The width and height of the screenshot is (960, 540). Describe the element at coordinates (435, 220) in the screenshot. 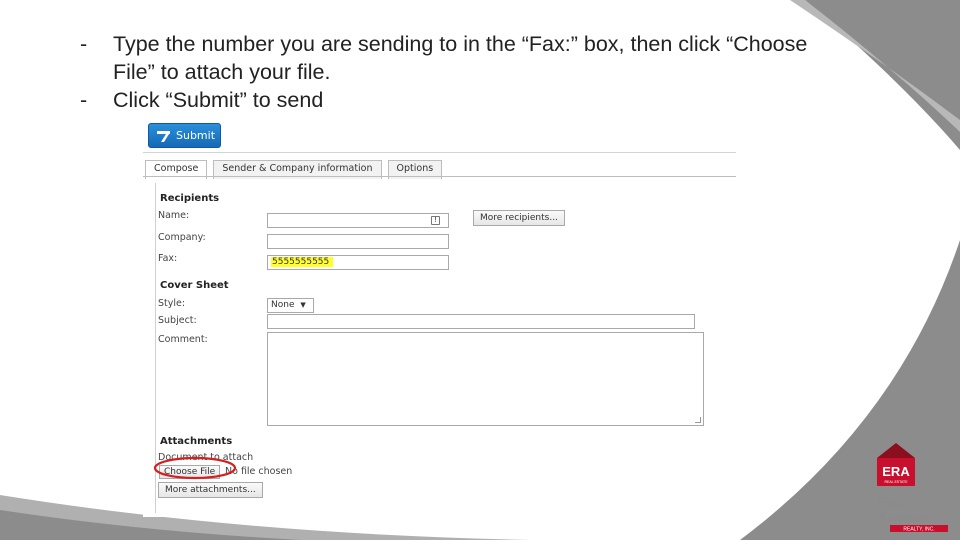

I see `address-book-icon: !` at that location.